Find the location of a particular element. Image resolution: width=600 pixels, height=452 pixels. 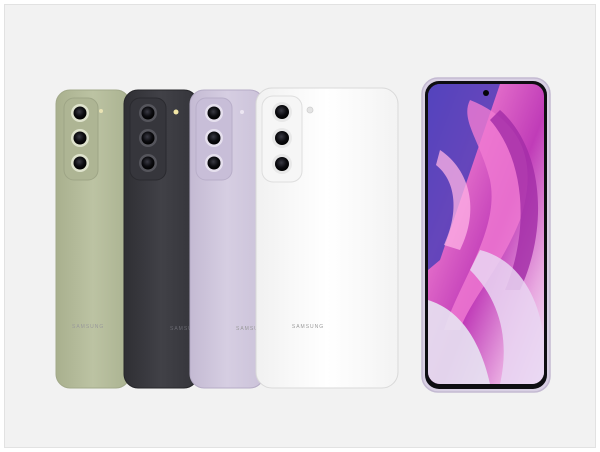

phone-screen-wallpaper is located at coordinates (486, 234).